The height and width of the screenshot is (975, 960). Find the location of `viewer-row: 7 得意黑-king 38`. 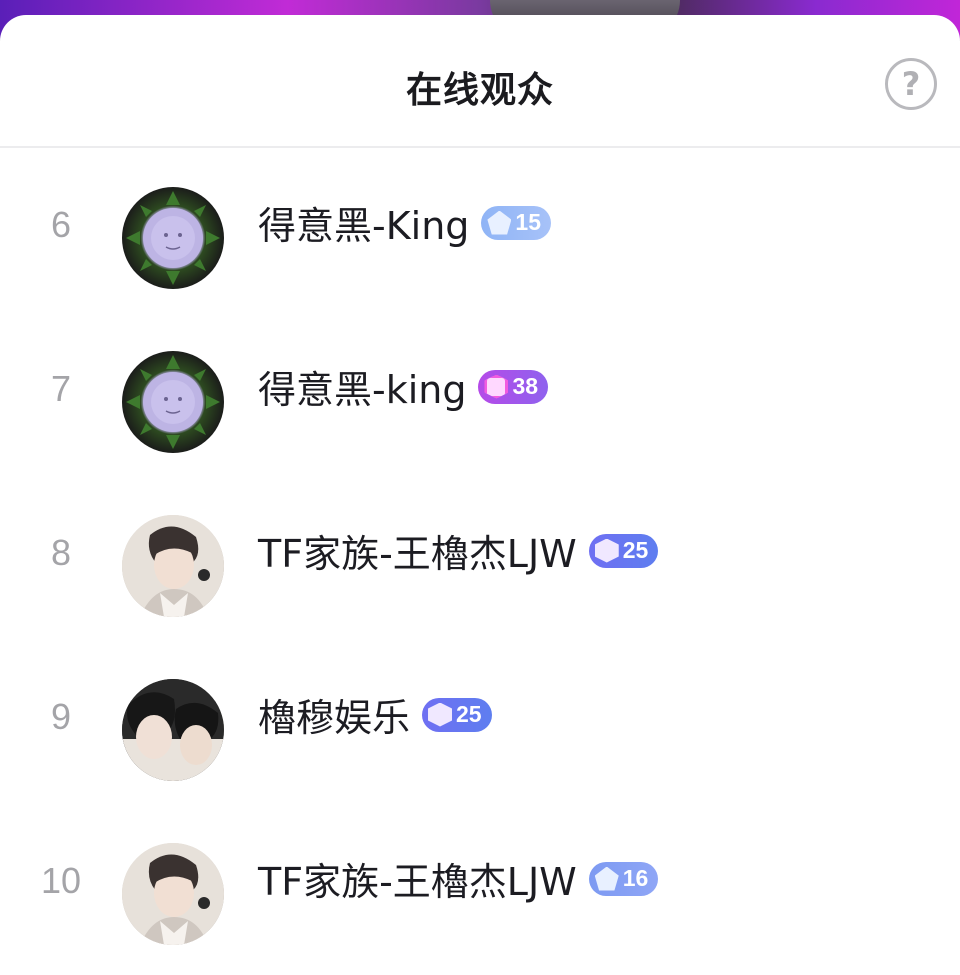

viewer-row: 7 得意黑-king 38 is located at coordinates (480, 396).